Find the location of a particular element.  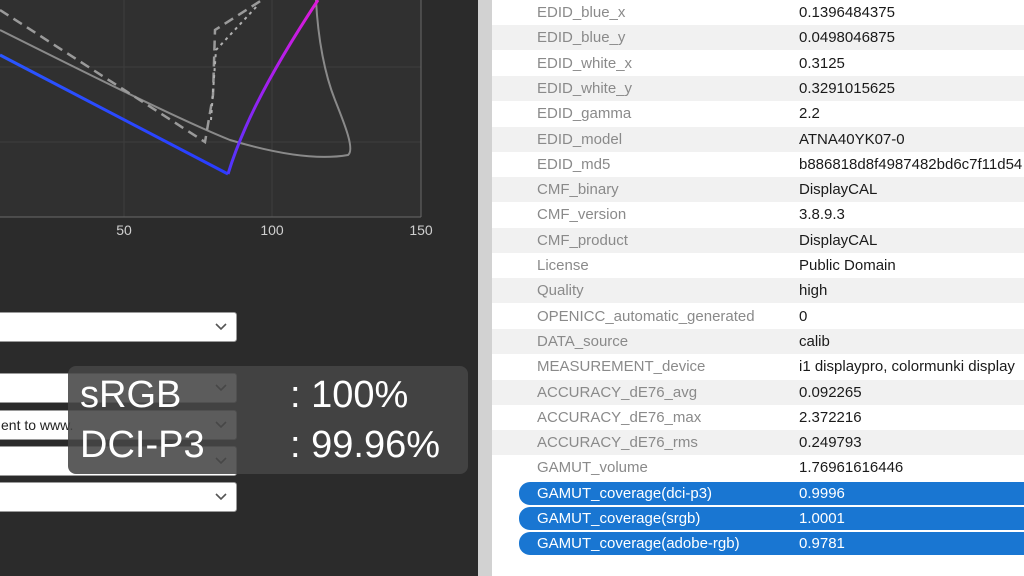

metadata-row: License Public Domain is located at coordinates (758, 265).